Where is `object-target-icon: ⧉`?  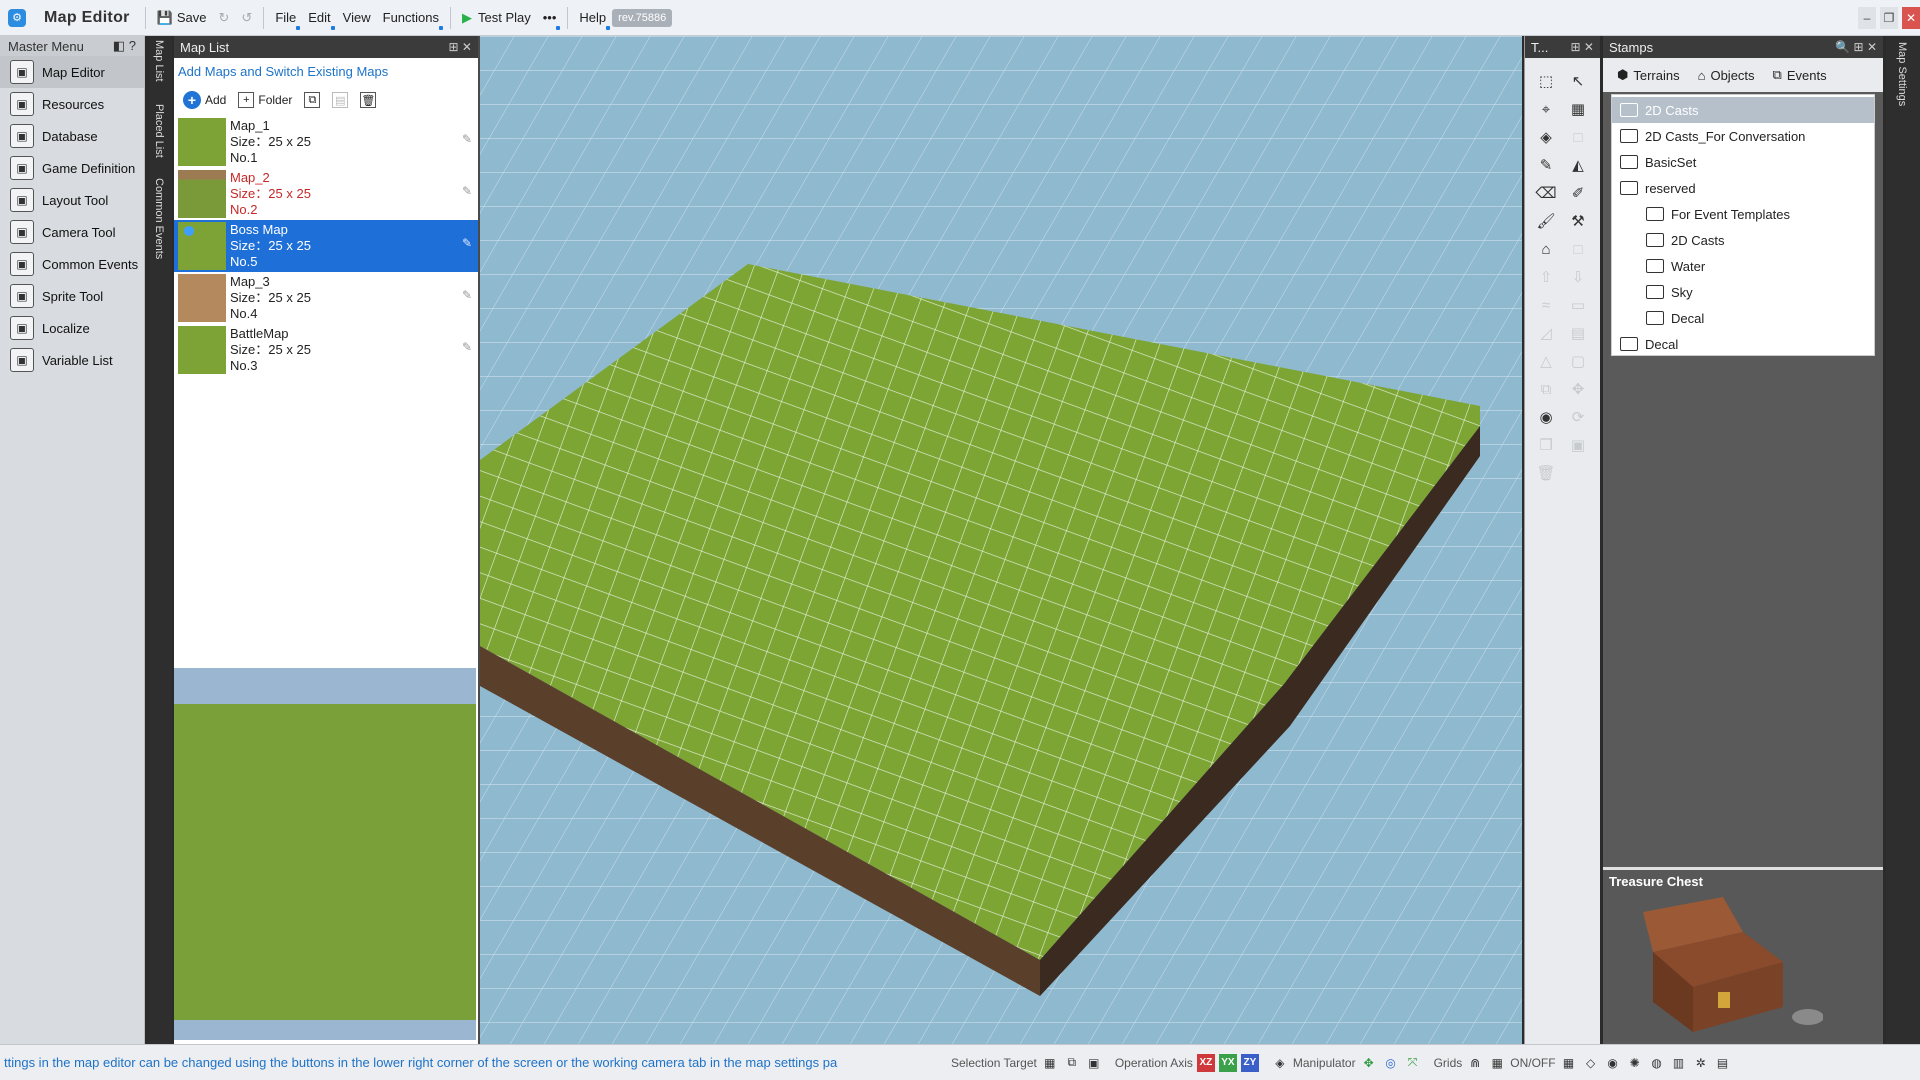 object-target-icon: ⧉ is located at coordinates (1072, 1063).